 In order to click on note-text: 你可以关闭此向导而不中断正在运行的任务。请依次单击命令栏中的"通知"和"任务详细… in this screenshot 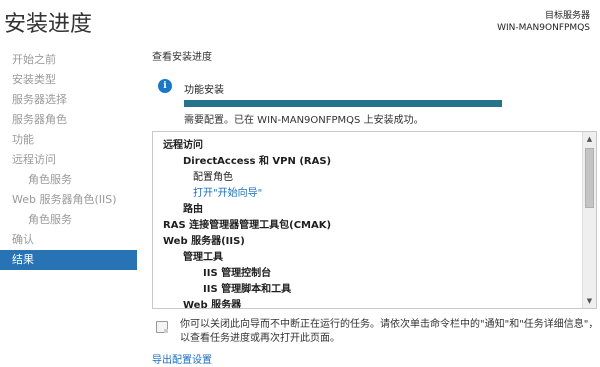, I will do `click(389, 331)`.